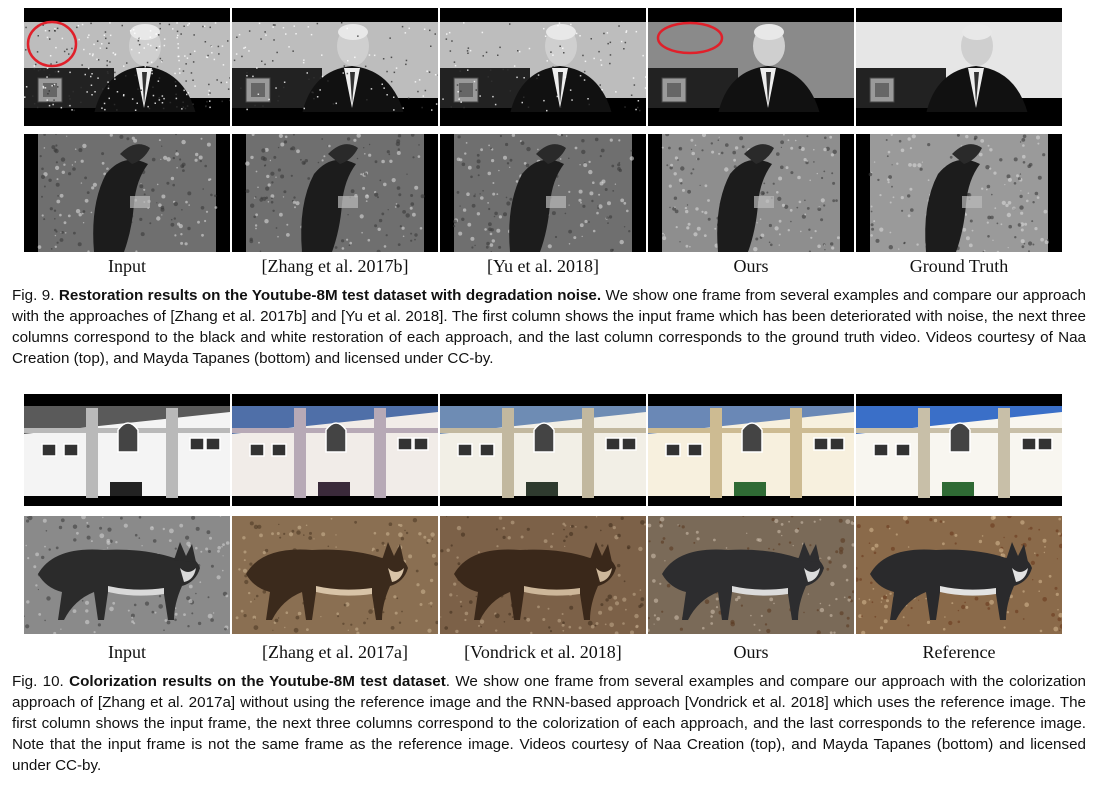 Image resolution: width=1093 pixels, height=796 pixels. I want to click on fig9-animal-zhang-image, so click(335, 193).